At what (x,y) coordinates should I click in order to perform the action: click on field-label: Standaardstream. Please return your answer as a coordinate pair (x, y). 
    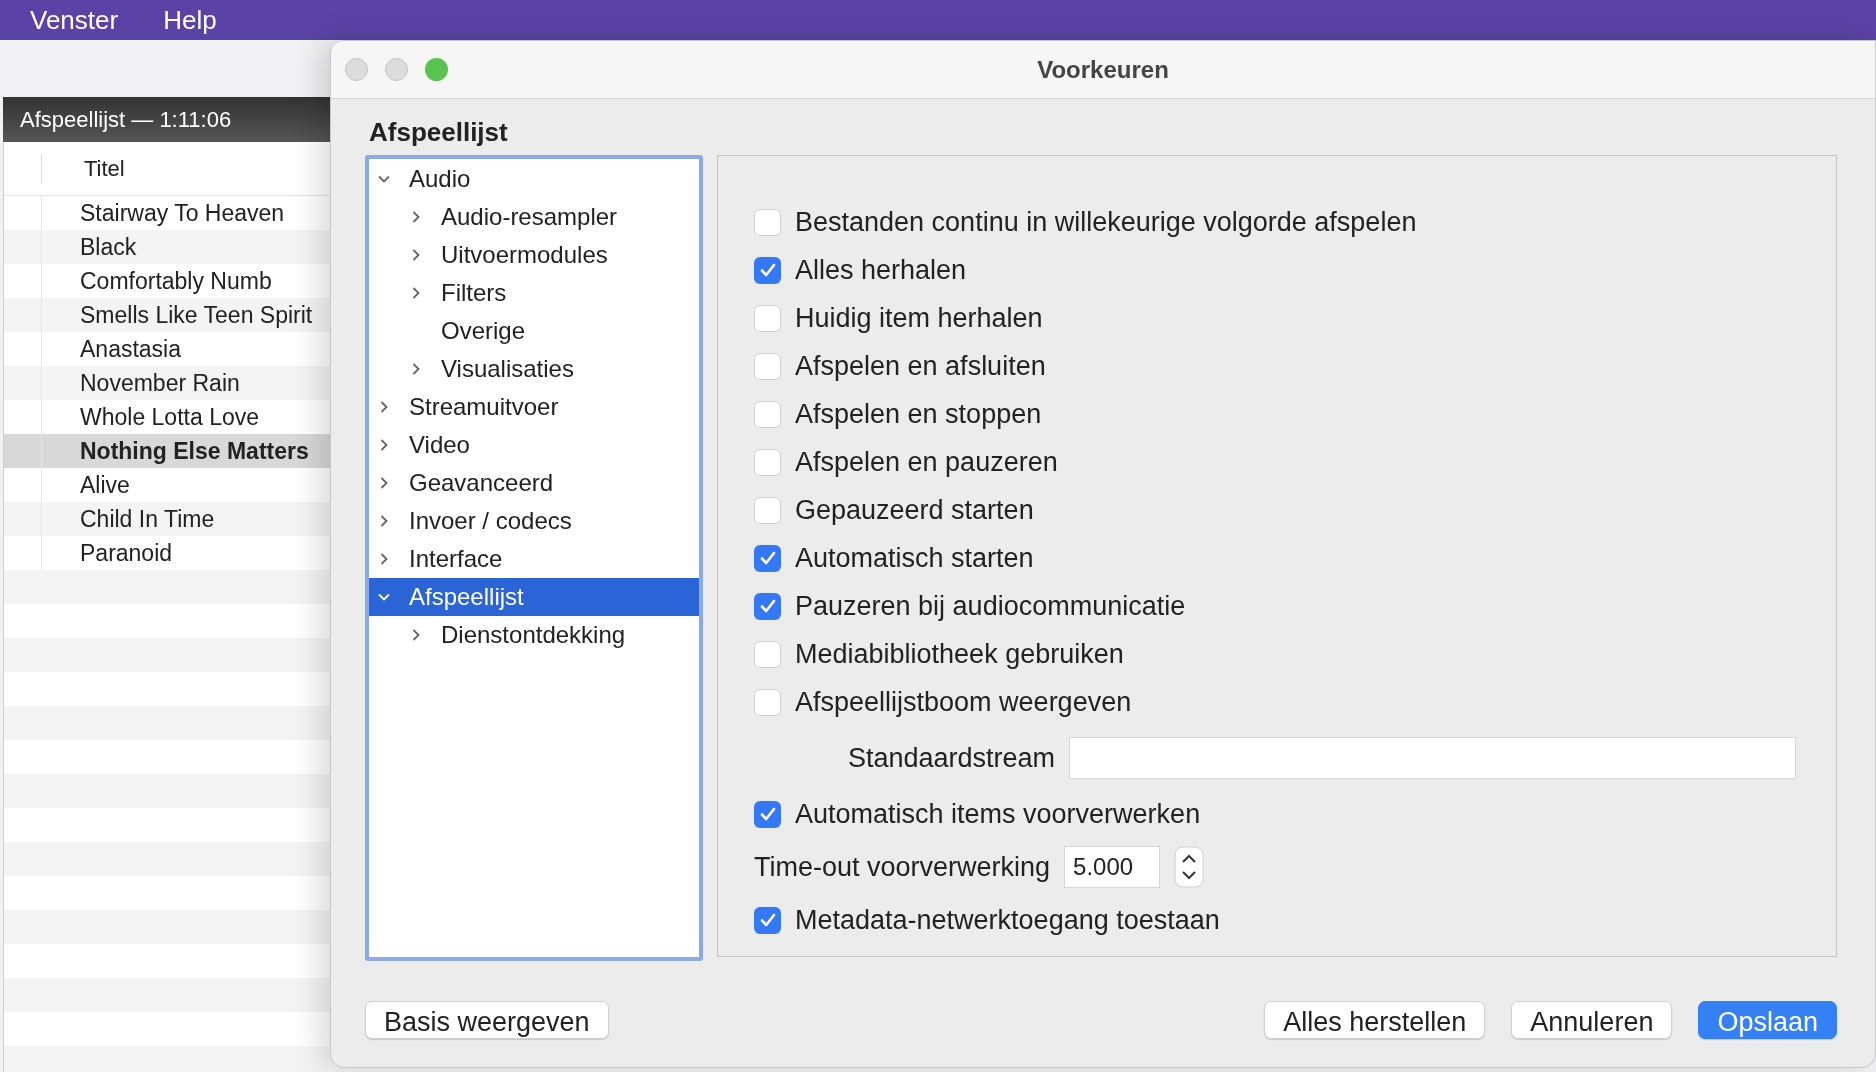
    Looking at the image, I should click on (952, 758).